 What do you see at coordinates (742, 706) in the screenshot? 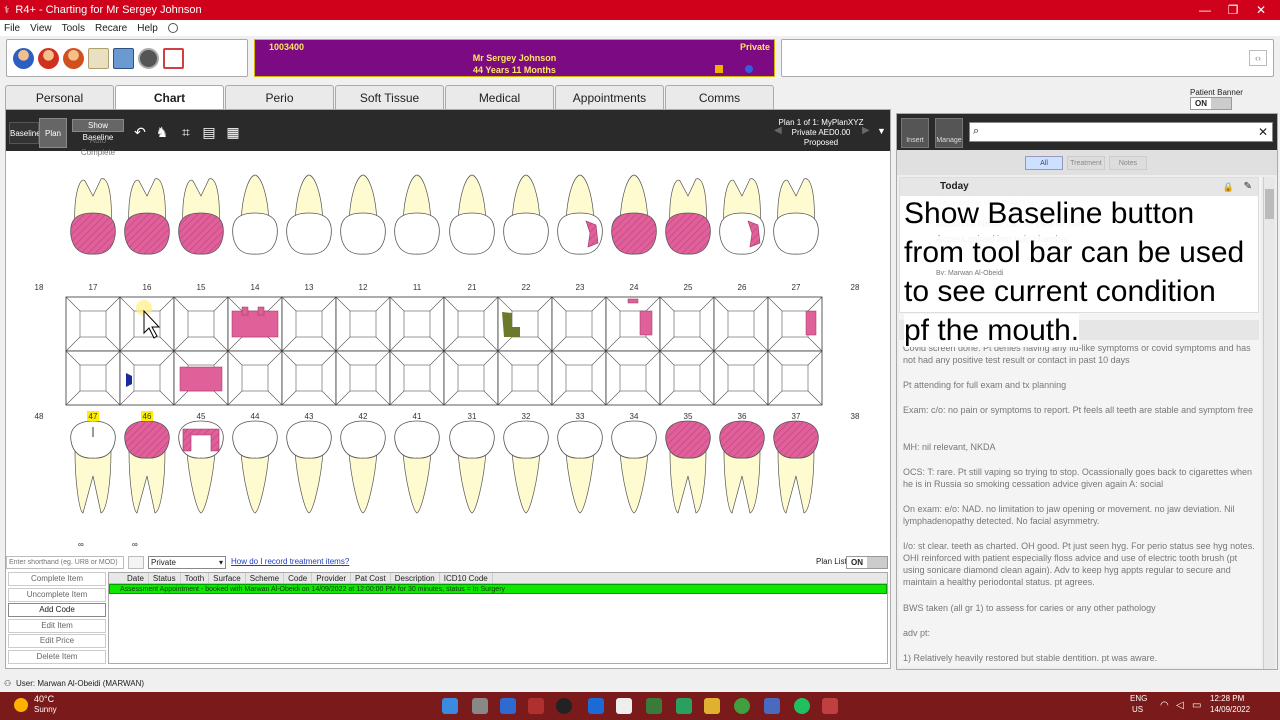
I see `chrome-icon` at bounding box center [742, 706].